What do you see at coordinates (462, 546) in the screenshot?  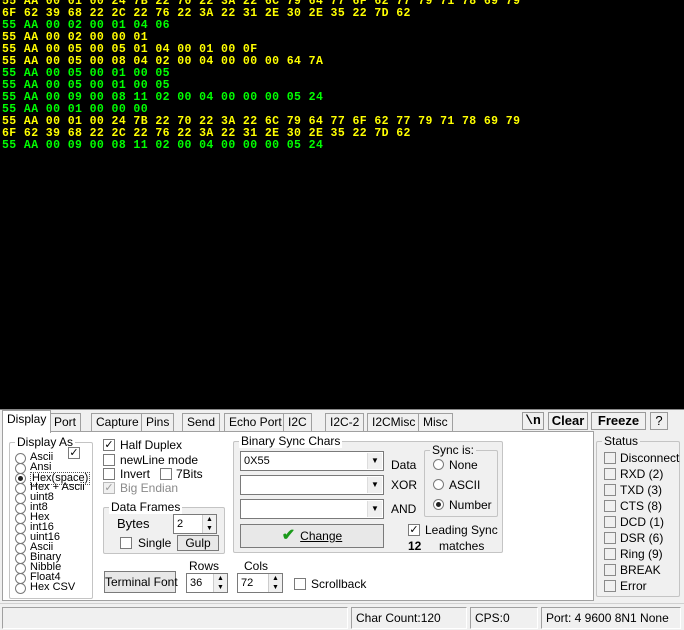 I see `matches-label: matches` at bounding box center [462, 546].